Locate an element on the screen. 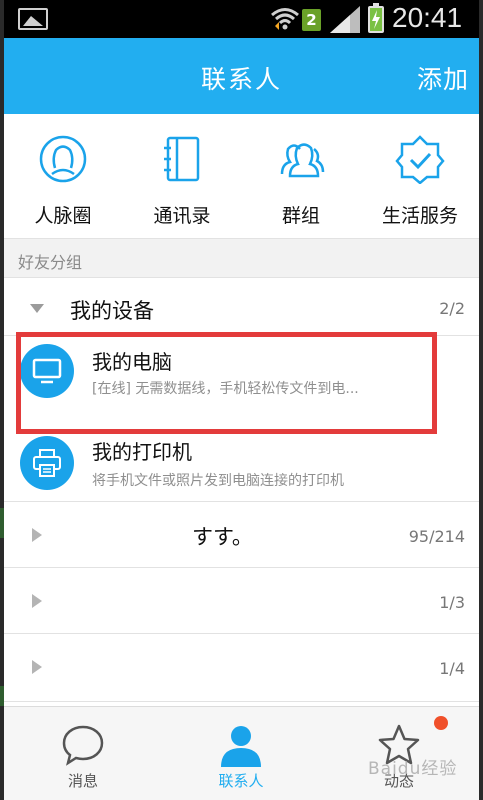  feature-network-circle: 人脉圈 is located at coordinates (63, 176).